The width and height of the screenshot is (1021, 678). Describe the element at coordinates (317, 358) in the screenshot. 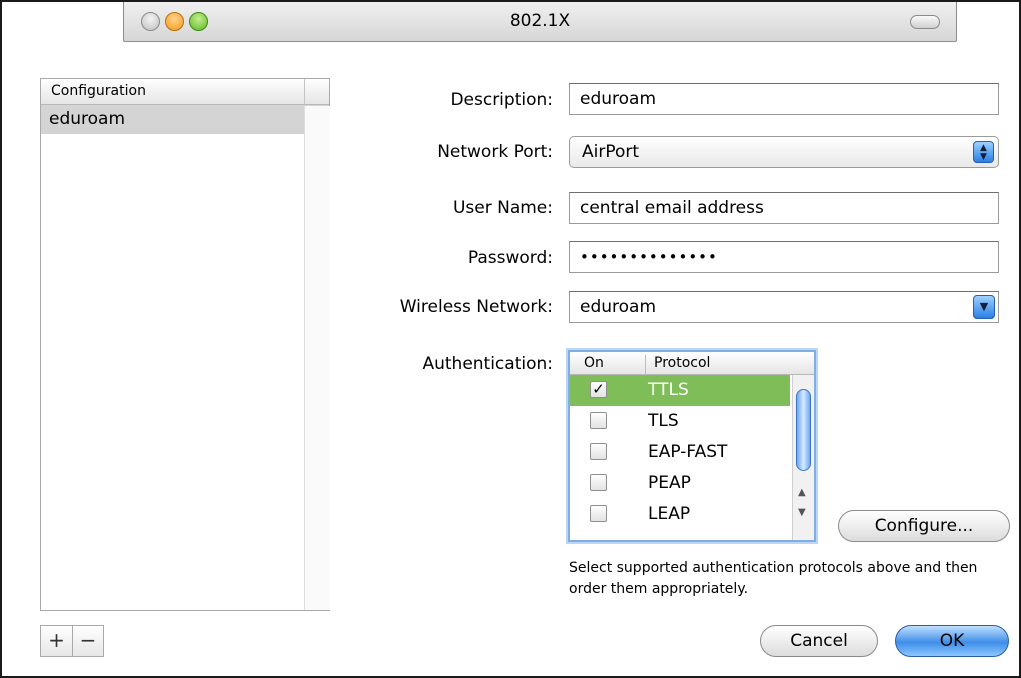

I see `configuration-scrollbar` at that location.